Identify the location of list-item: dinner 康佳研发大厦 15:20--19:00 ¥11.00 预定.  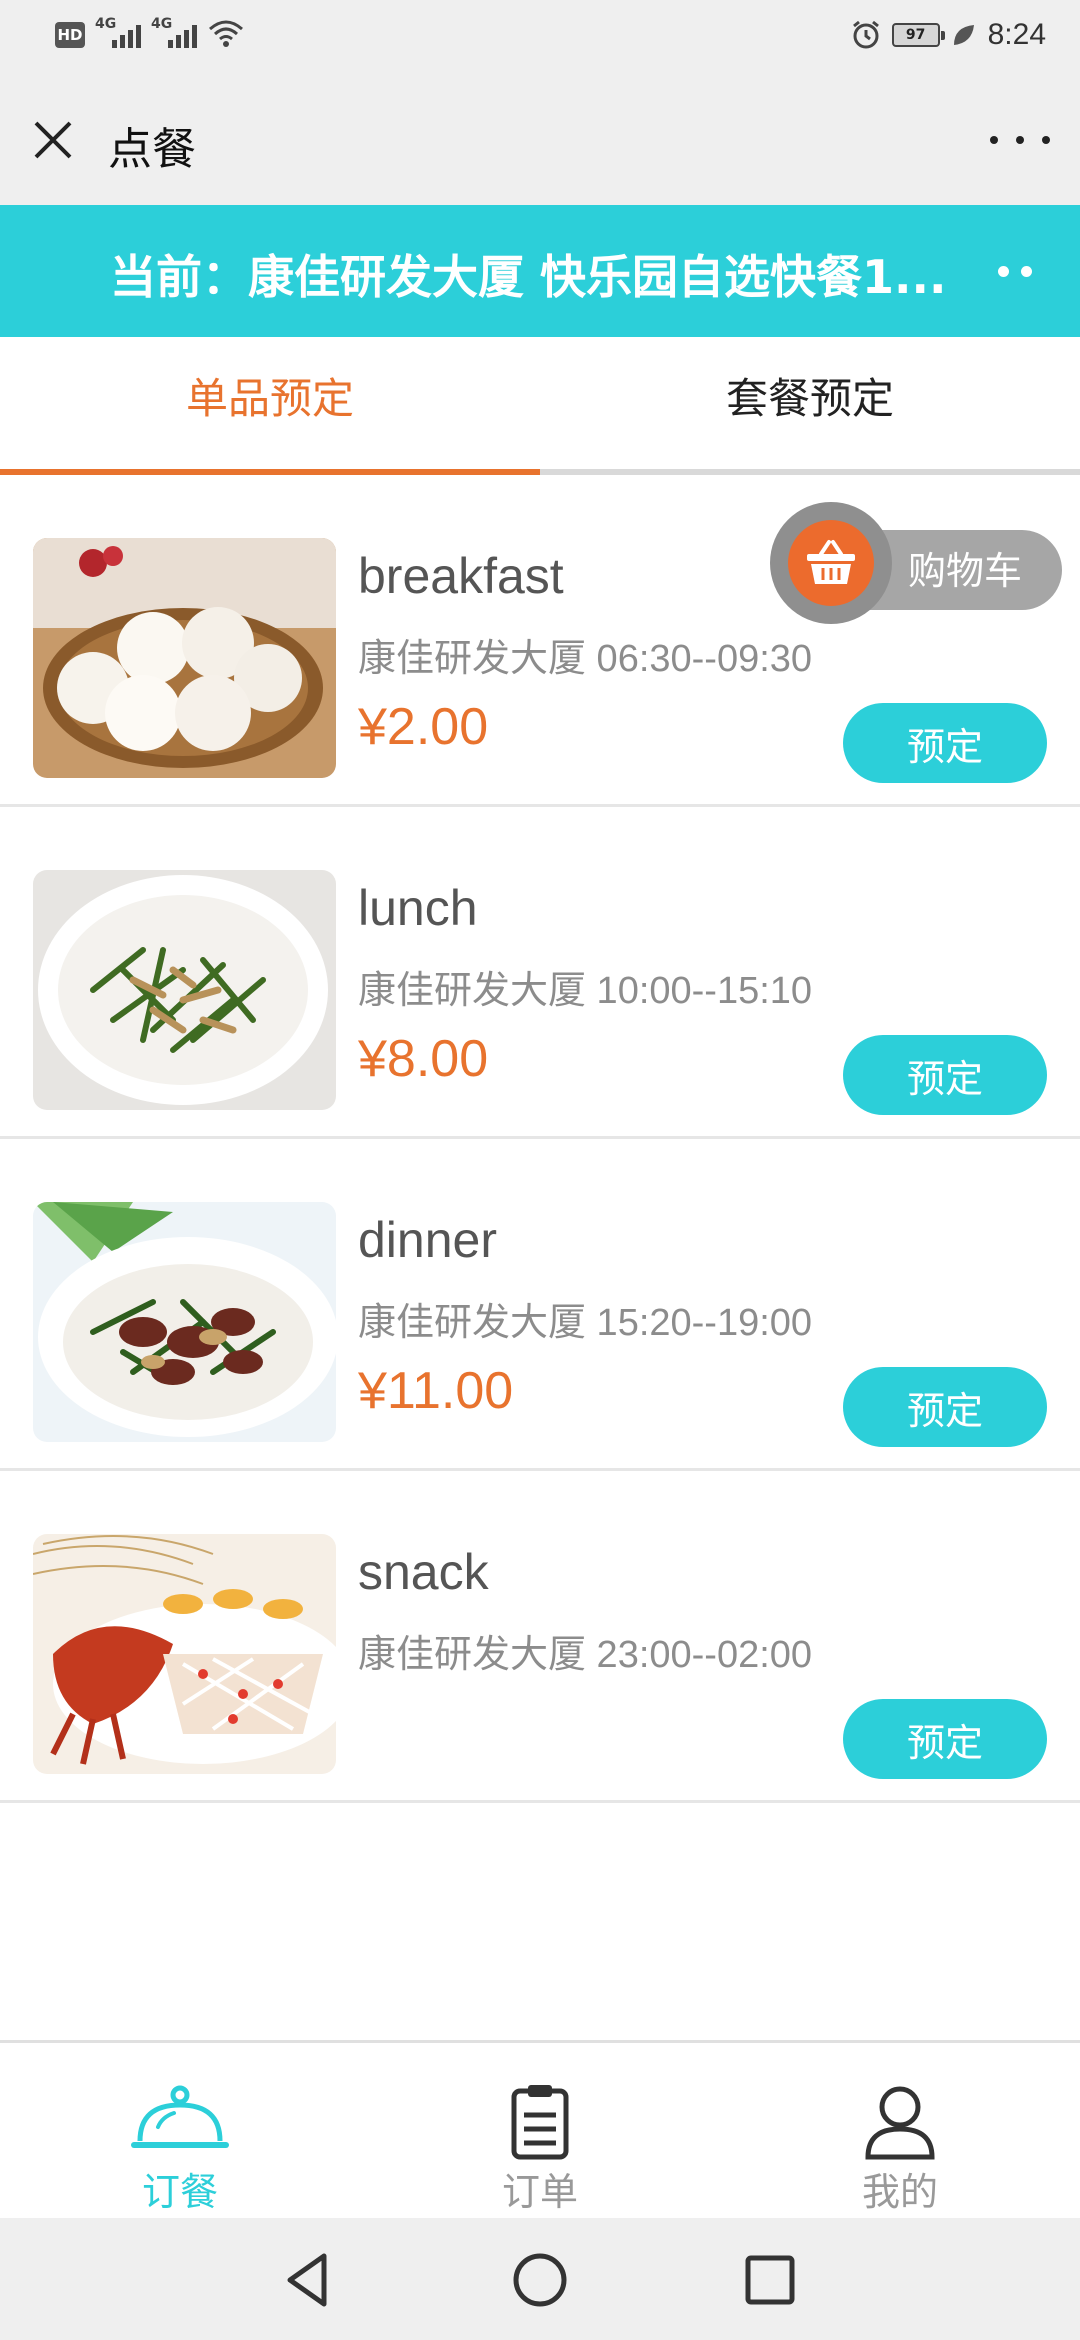
(540, 1305).